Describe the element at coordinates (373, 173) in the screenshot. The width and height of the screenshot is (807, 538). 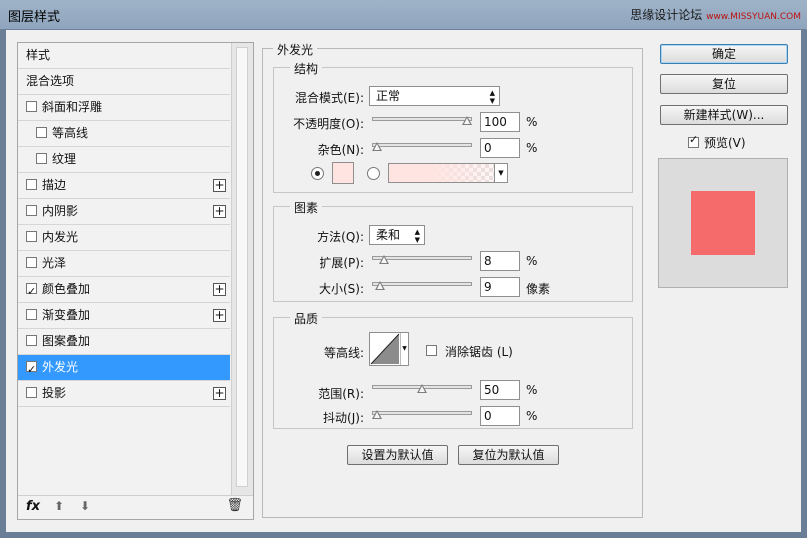
I see `gradient-radio` at that location.